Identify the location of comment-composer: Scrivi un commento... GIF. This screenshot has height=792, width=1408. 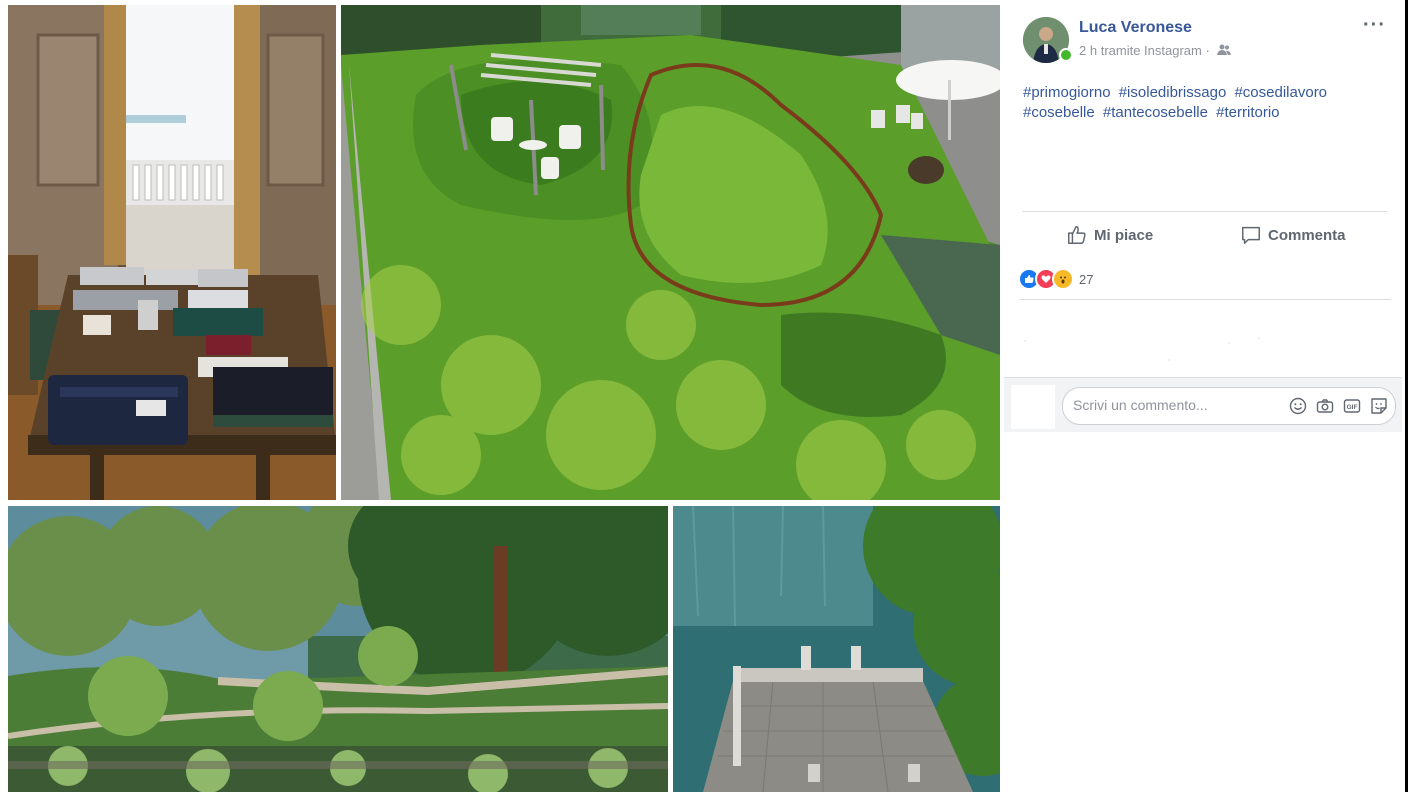
(1203, 404).